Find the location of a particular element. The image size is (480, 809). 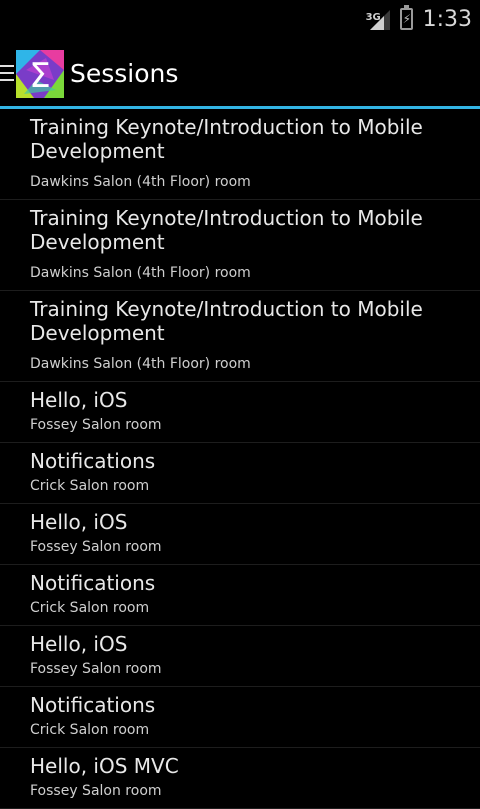

charging-bolt-icon: ⚡ is located at coordinates (407, 19).